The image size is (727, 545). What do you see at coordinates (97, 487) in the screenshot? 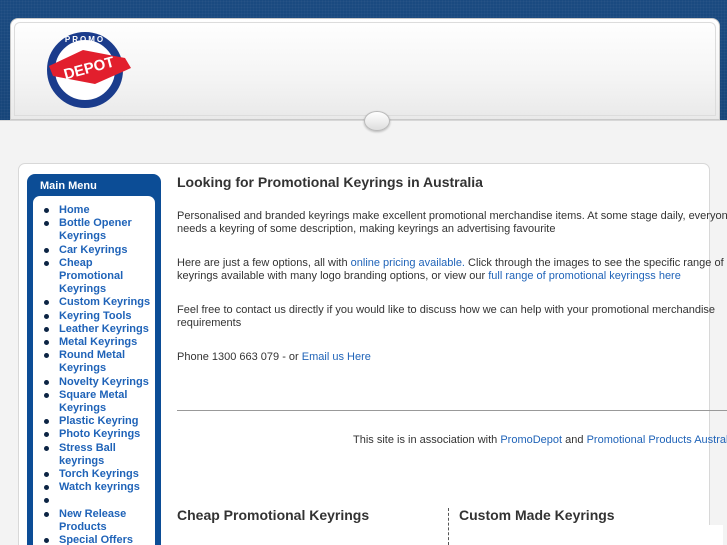
I see `menu-item-watch-keyrings: Watch keyrings` at bounding box center [97, 487].